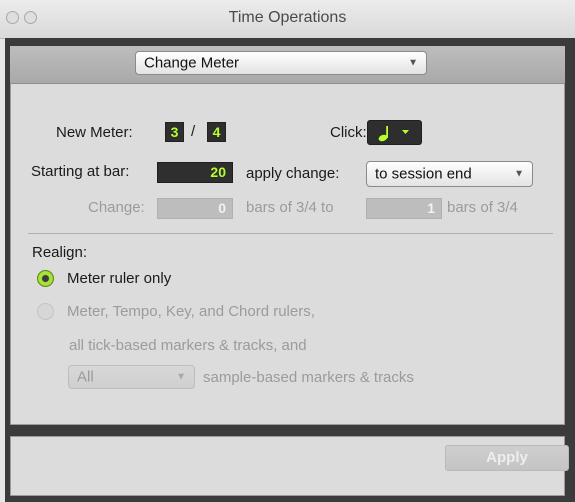  I want to click on starting-bar-label: Starting at bar:, so click(80, 171).